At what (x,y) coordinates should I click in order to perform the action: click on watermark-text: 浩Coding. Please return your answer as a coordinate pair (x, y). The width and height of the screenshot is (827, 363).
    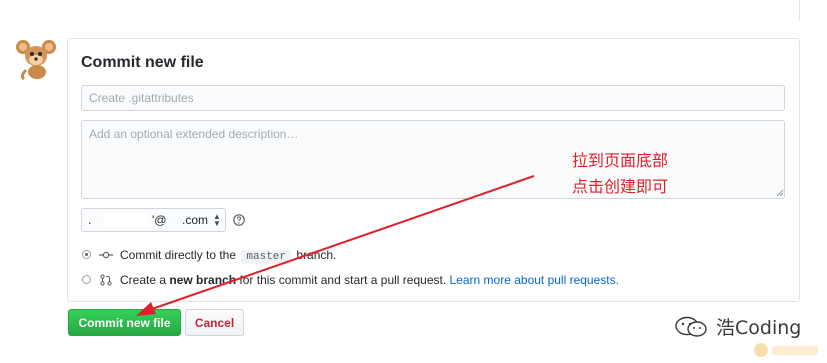
    Looking at the image, I should click on (759, 328).